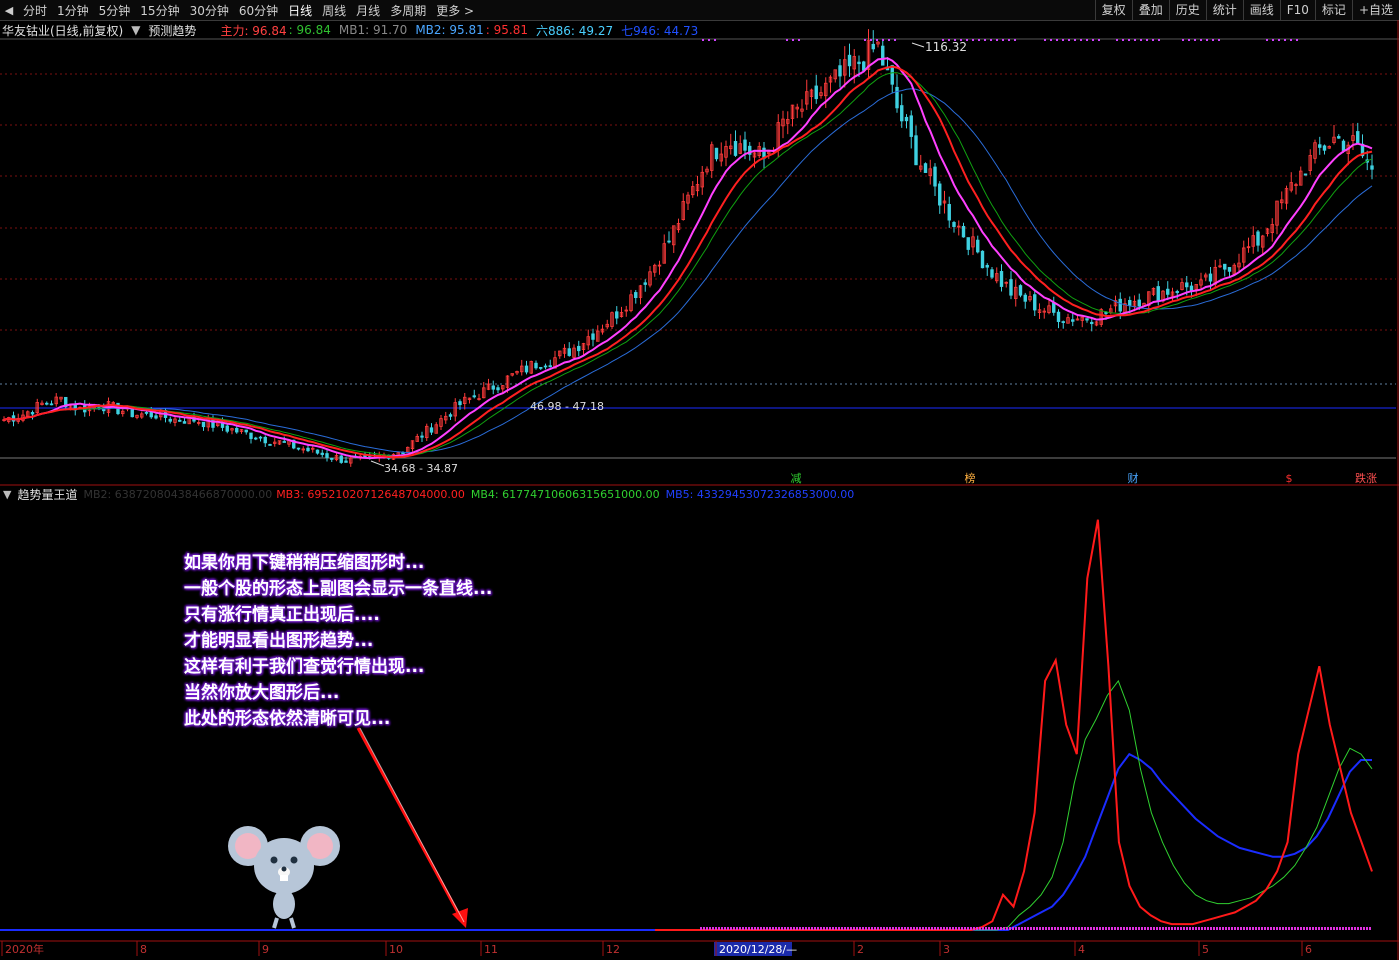 This screenshot has height=960, width=1399. Describe the element at coordinates (1308, 949) in the screenshot. I see `axis-label: 6` at that location.